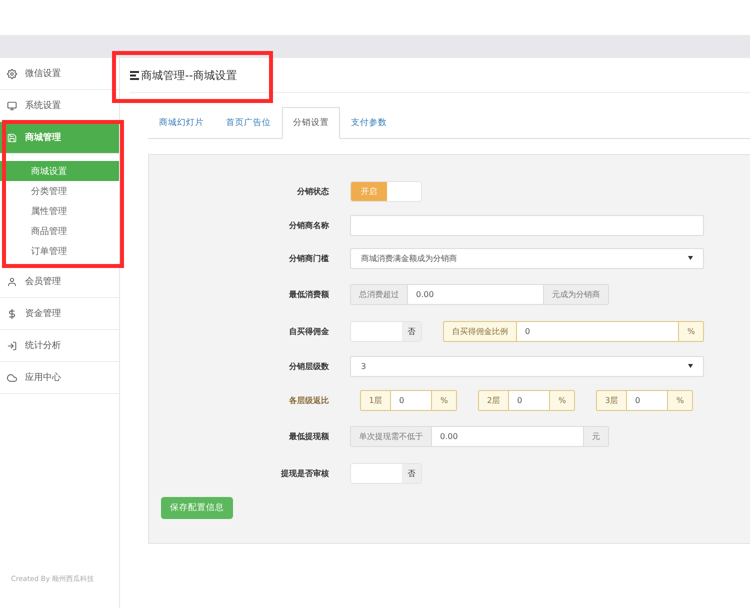  Describe the element at coordinates (312, 191) in the screenshot. I see `field-label: 分销状态` at that location.